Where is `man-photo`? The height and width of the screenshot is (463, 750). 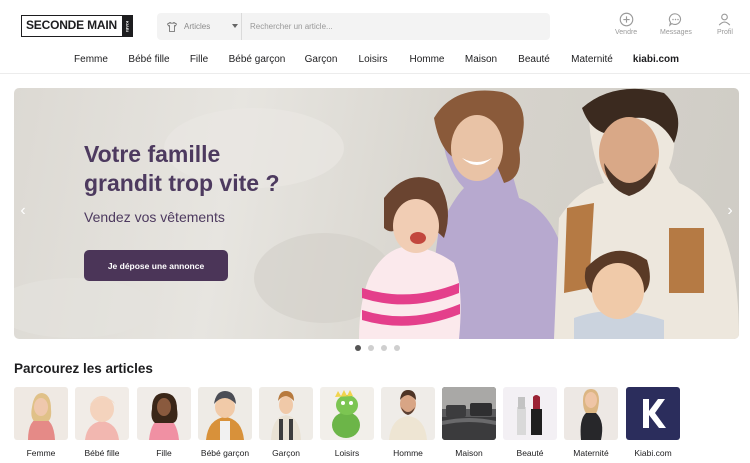 man-photo is located at coordinates (408, 413).